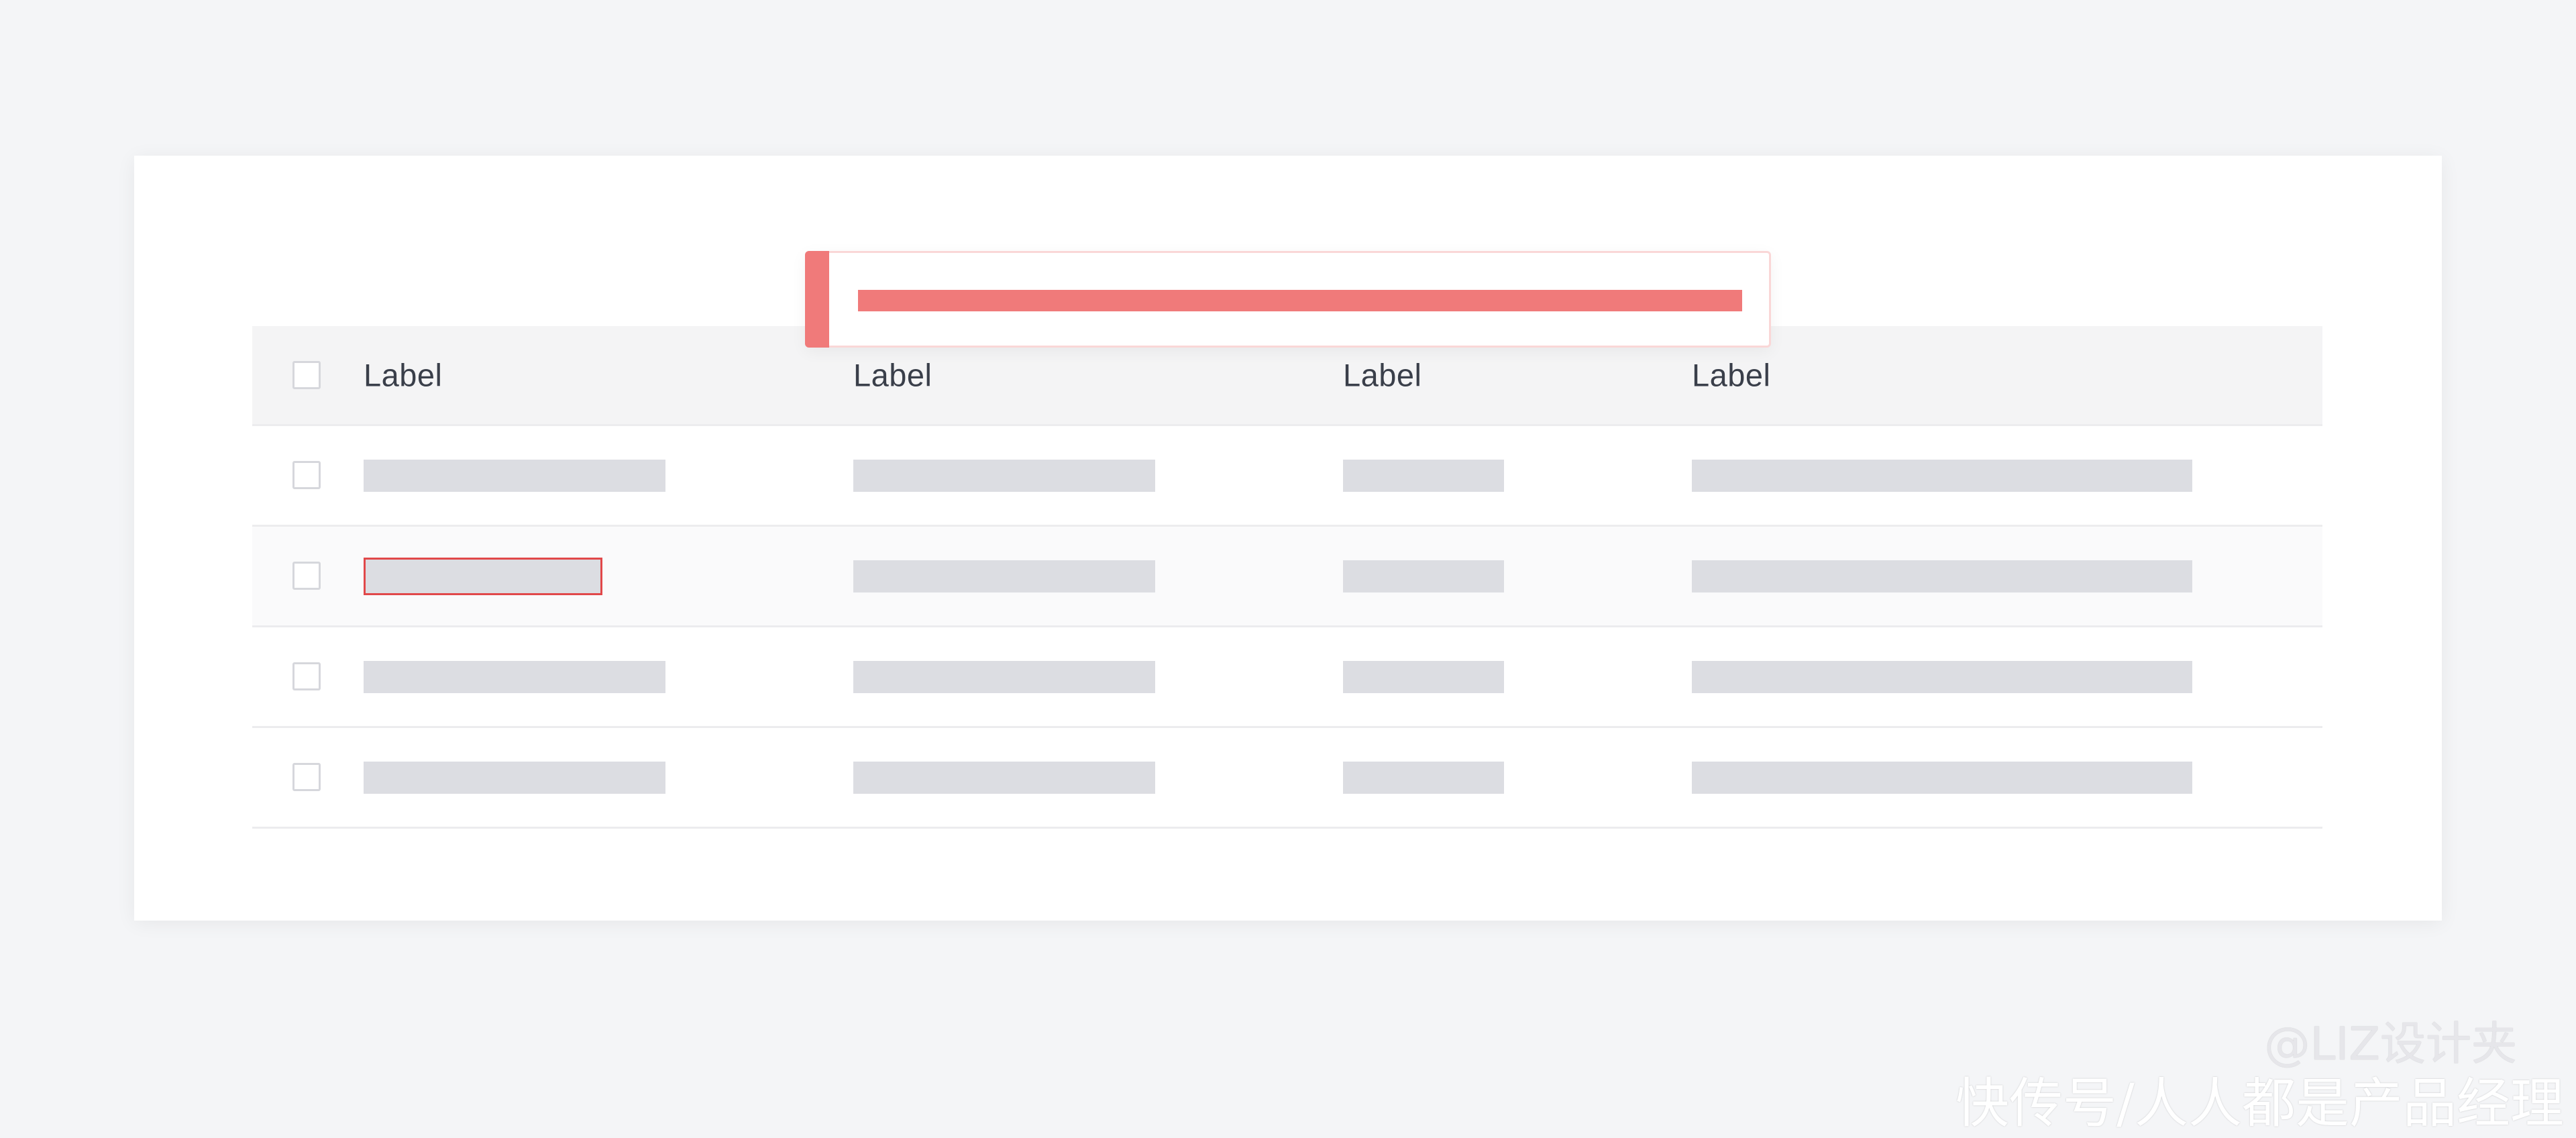 This screenshot has height=1138, width=2576. I want to click on error-accent-icon, so click(817, 299).